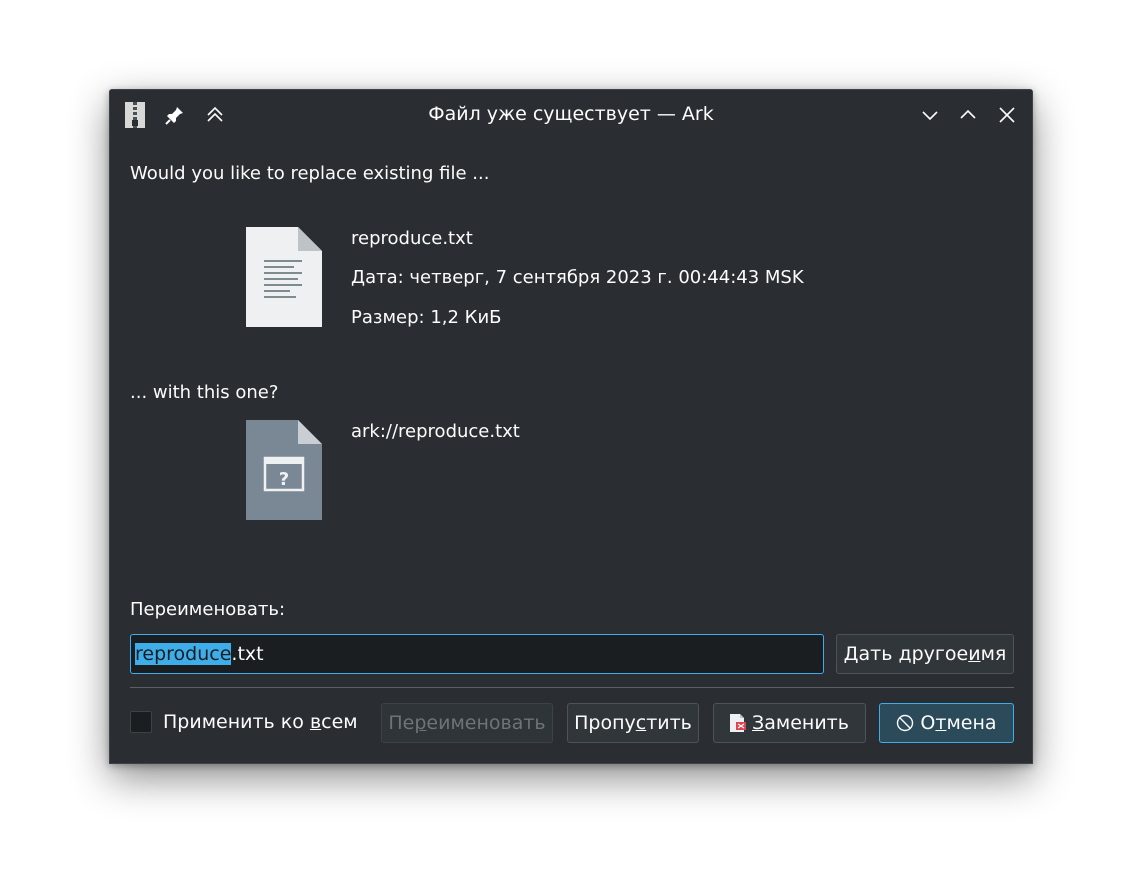  What do you see at coordinates (993, 654) in the screenshot?
I see `suggest-name-label-post: мя` at bounding box center [993, 654].